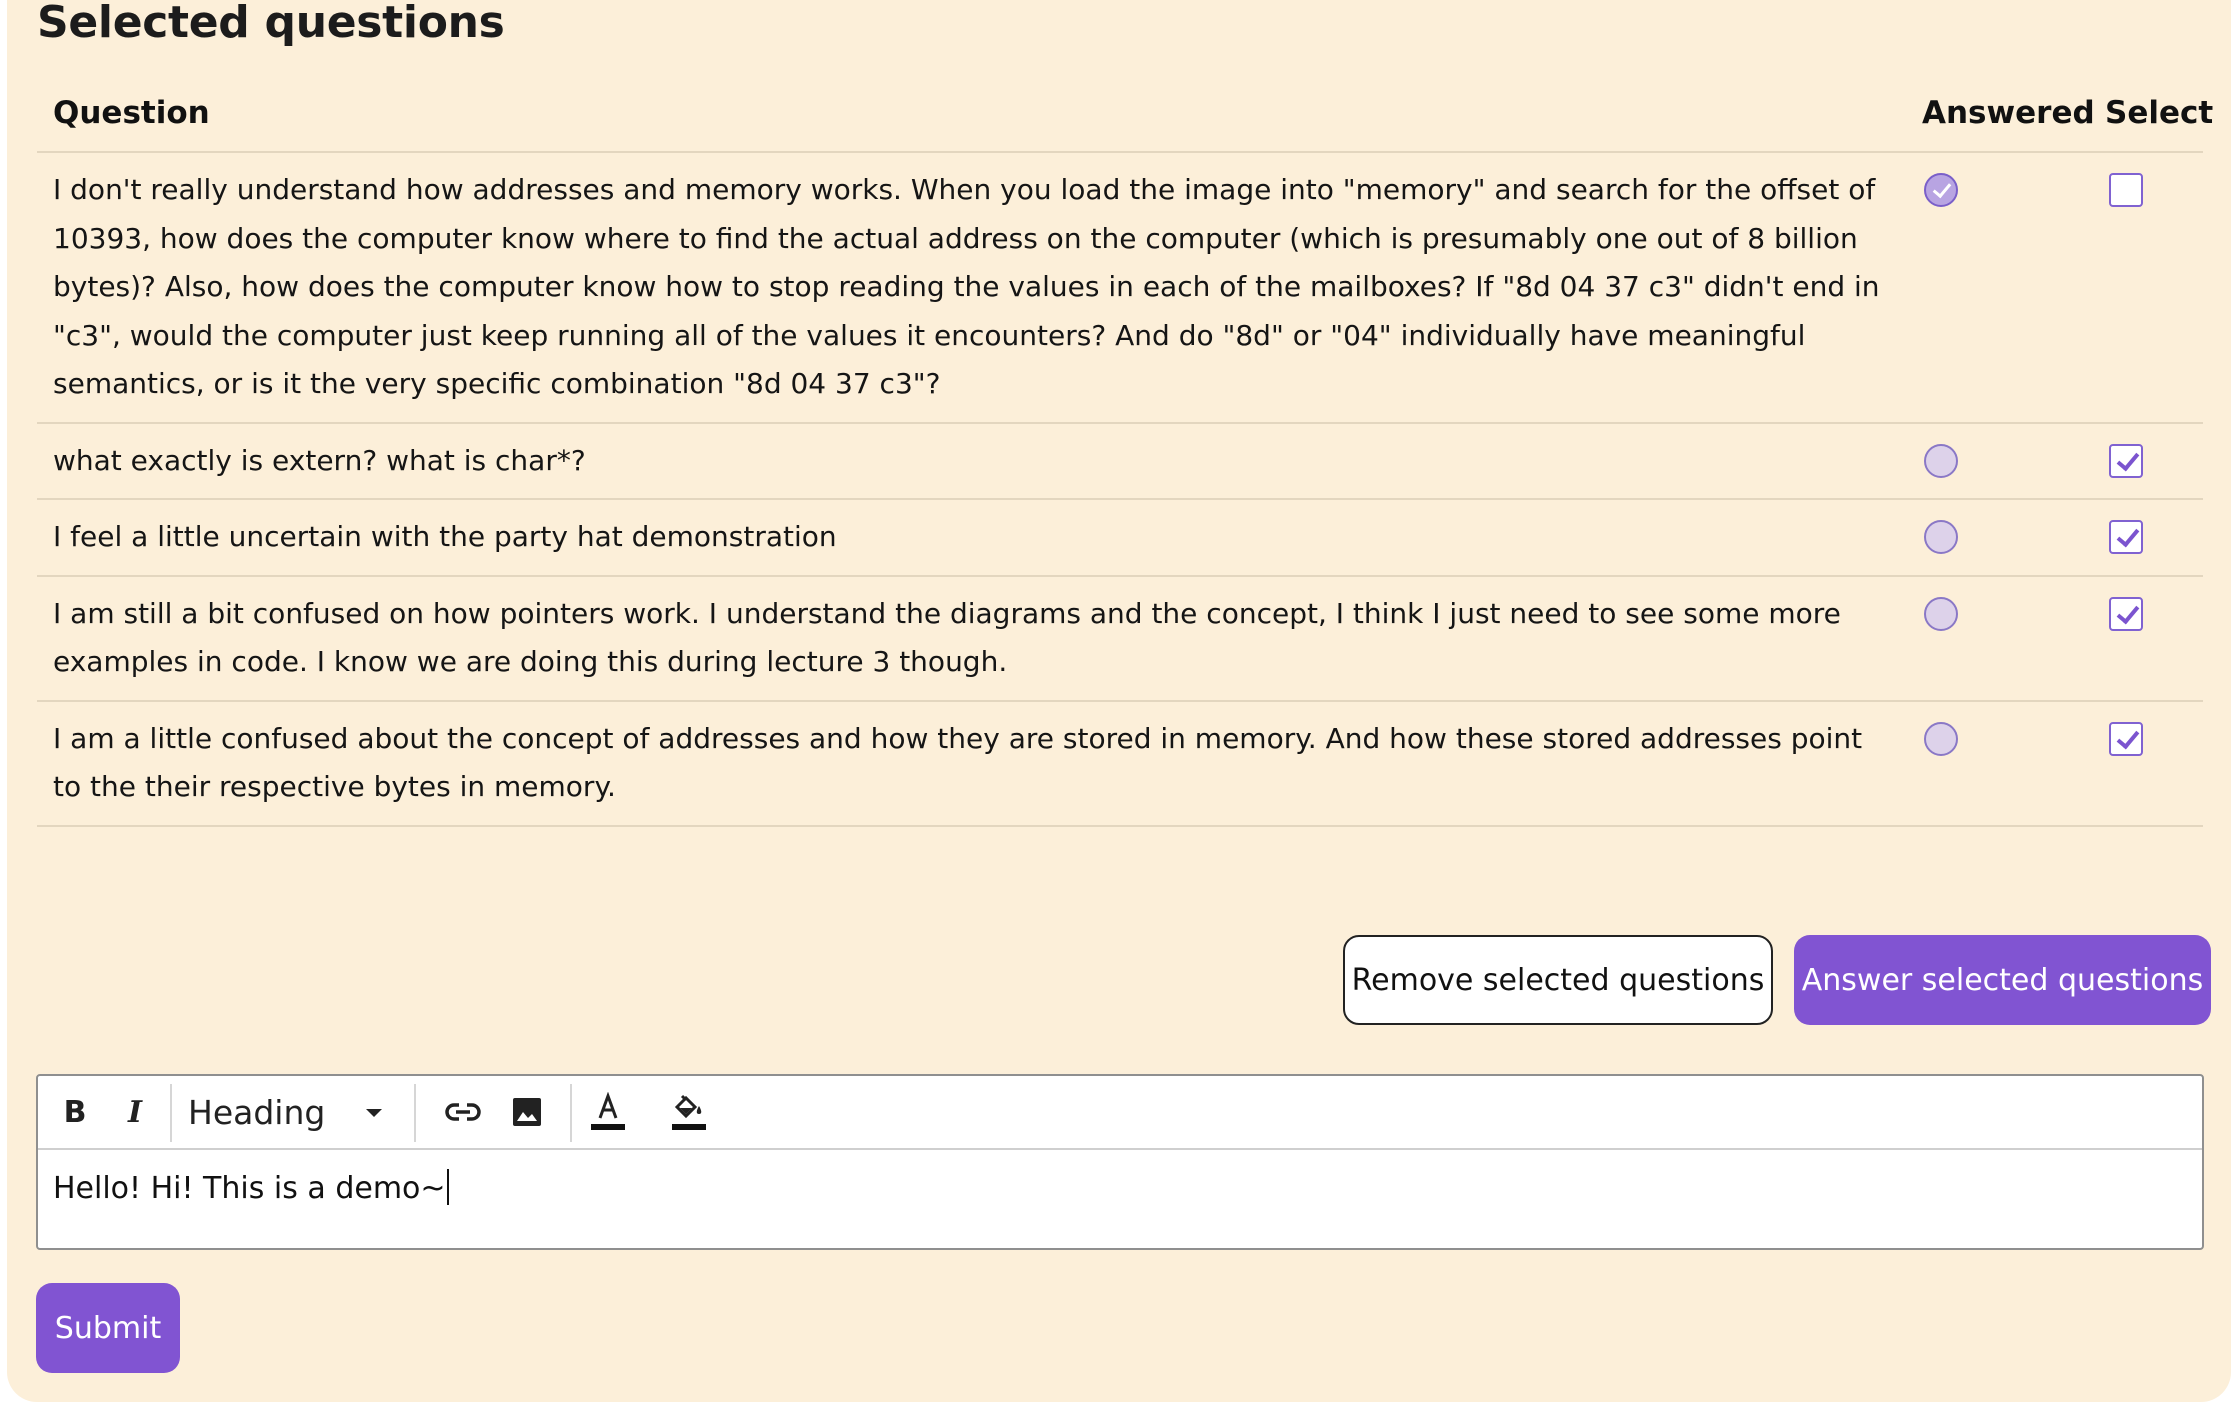  Describe the element at coordinates (257, 1112) in the screenshot. I see `heading-select-label: Heading` at that location.